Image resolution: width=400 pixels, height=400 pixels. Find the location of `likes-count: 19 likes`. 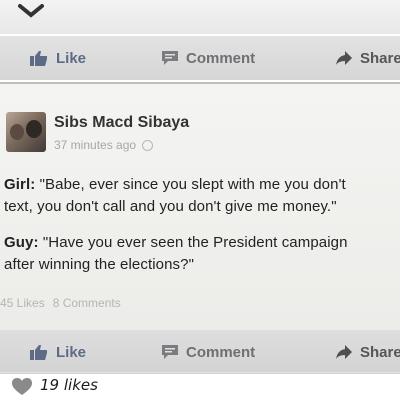

likes-count: 19 likes is located at coordinates (69, 385).